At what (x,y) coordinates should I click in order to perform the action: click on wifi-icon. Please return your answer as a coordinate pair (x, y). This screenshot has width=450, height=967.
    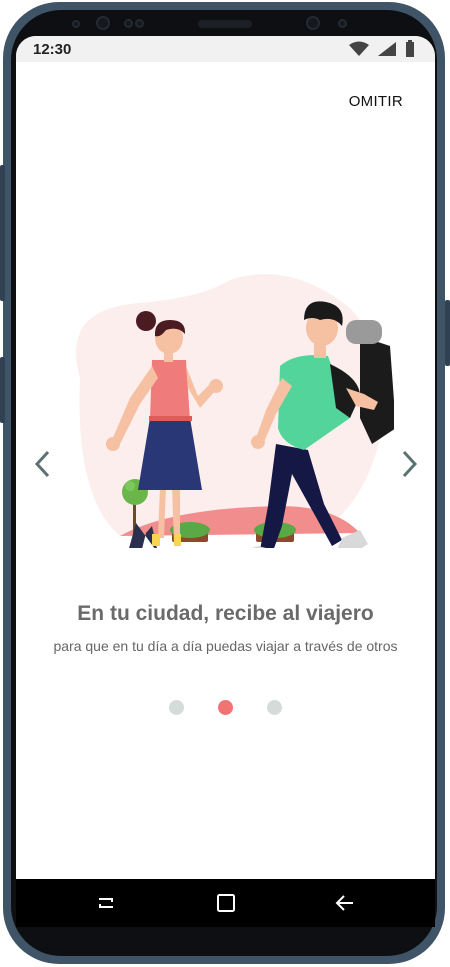
    Looking at the image, I should click on (359, 48).